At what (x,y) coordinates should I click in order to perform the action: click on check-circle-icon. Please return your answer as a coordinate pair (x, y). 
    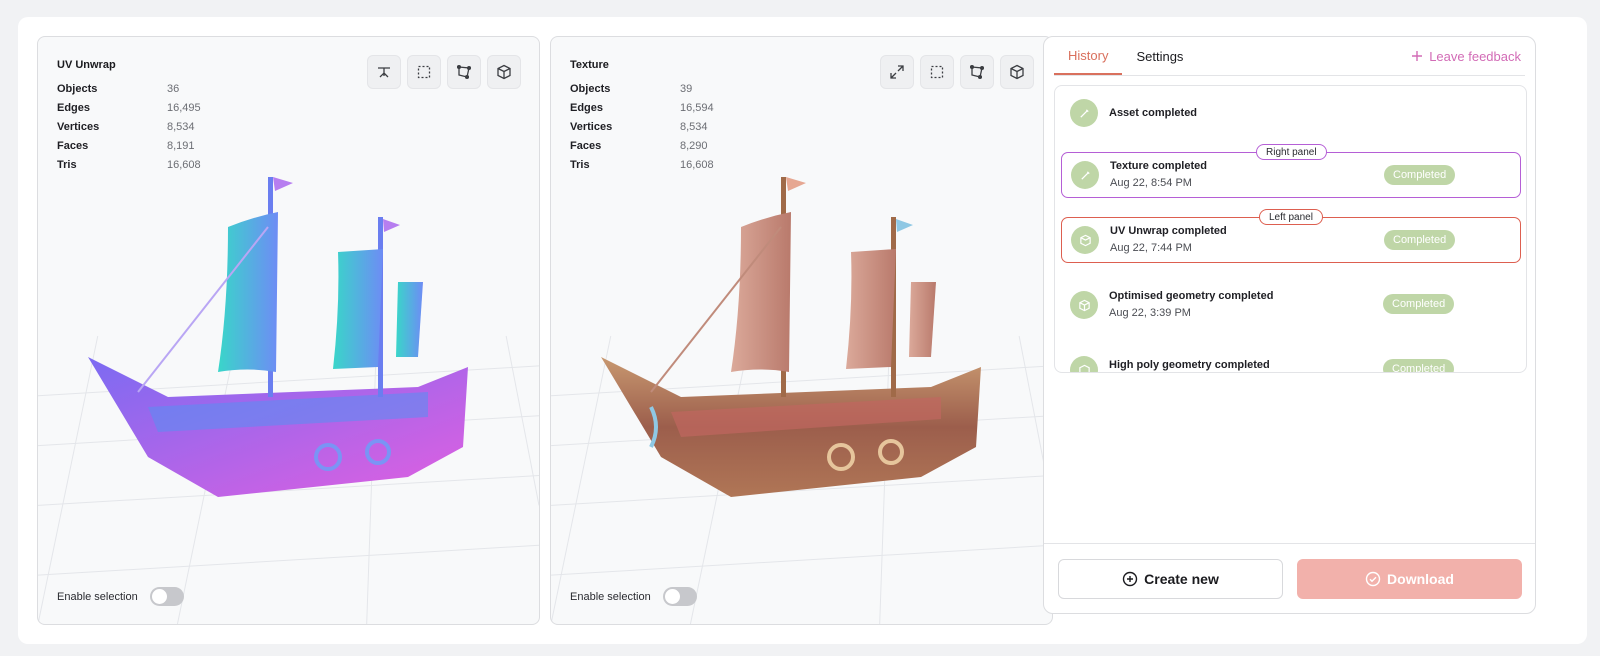
    Looking at the image, I should click on (1373, 579).